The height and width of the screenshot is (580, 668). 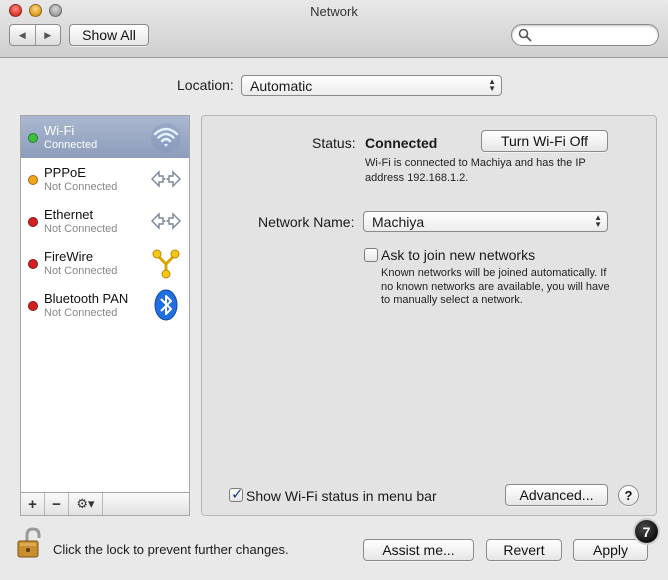 What do you see at coordinates (22, 35) in the screenshot?
I see `back-button: ◀` at bounding box center [22, 35].